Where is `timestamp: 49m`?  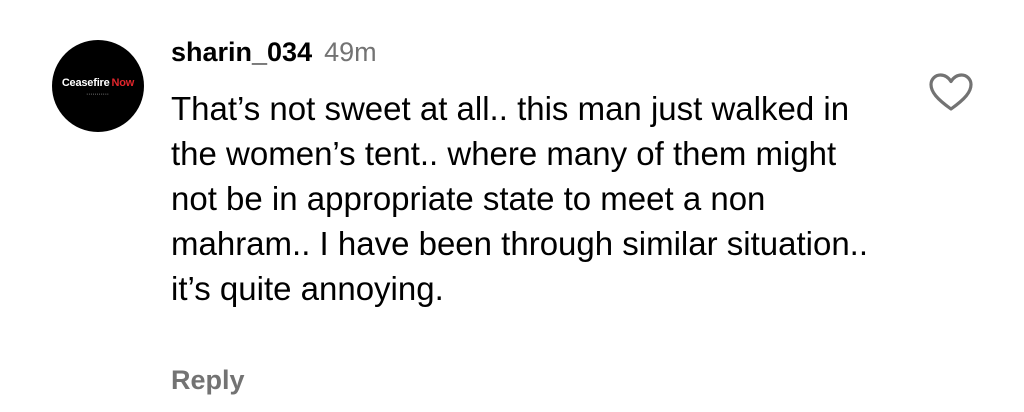
timestamp: 49m is located at coordinates (350, 52).